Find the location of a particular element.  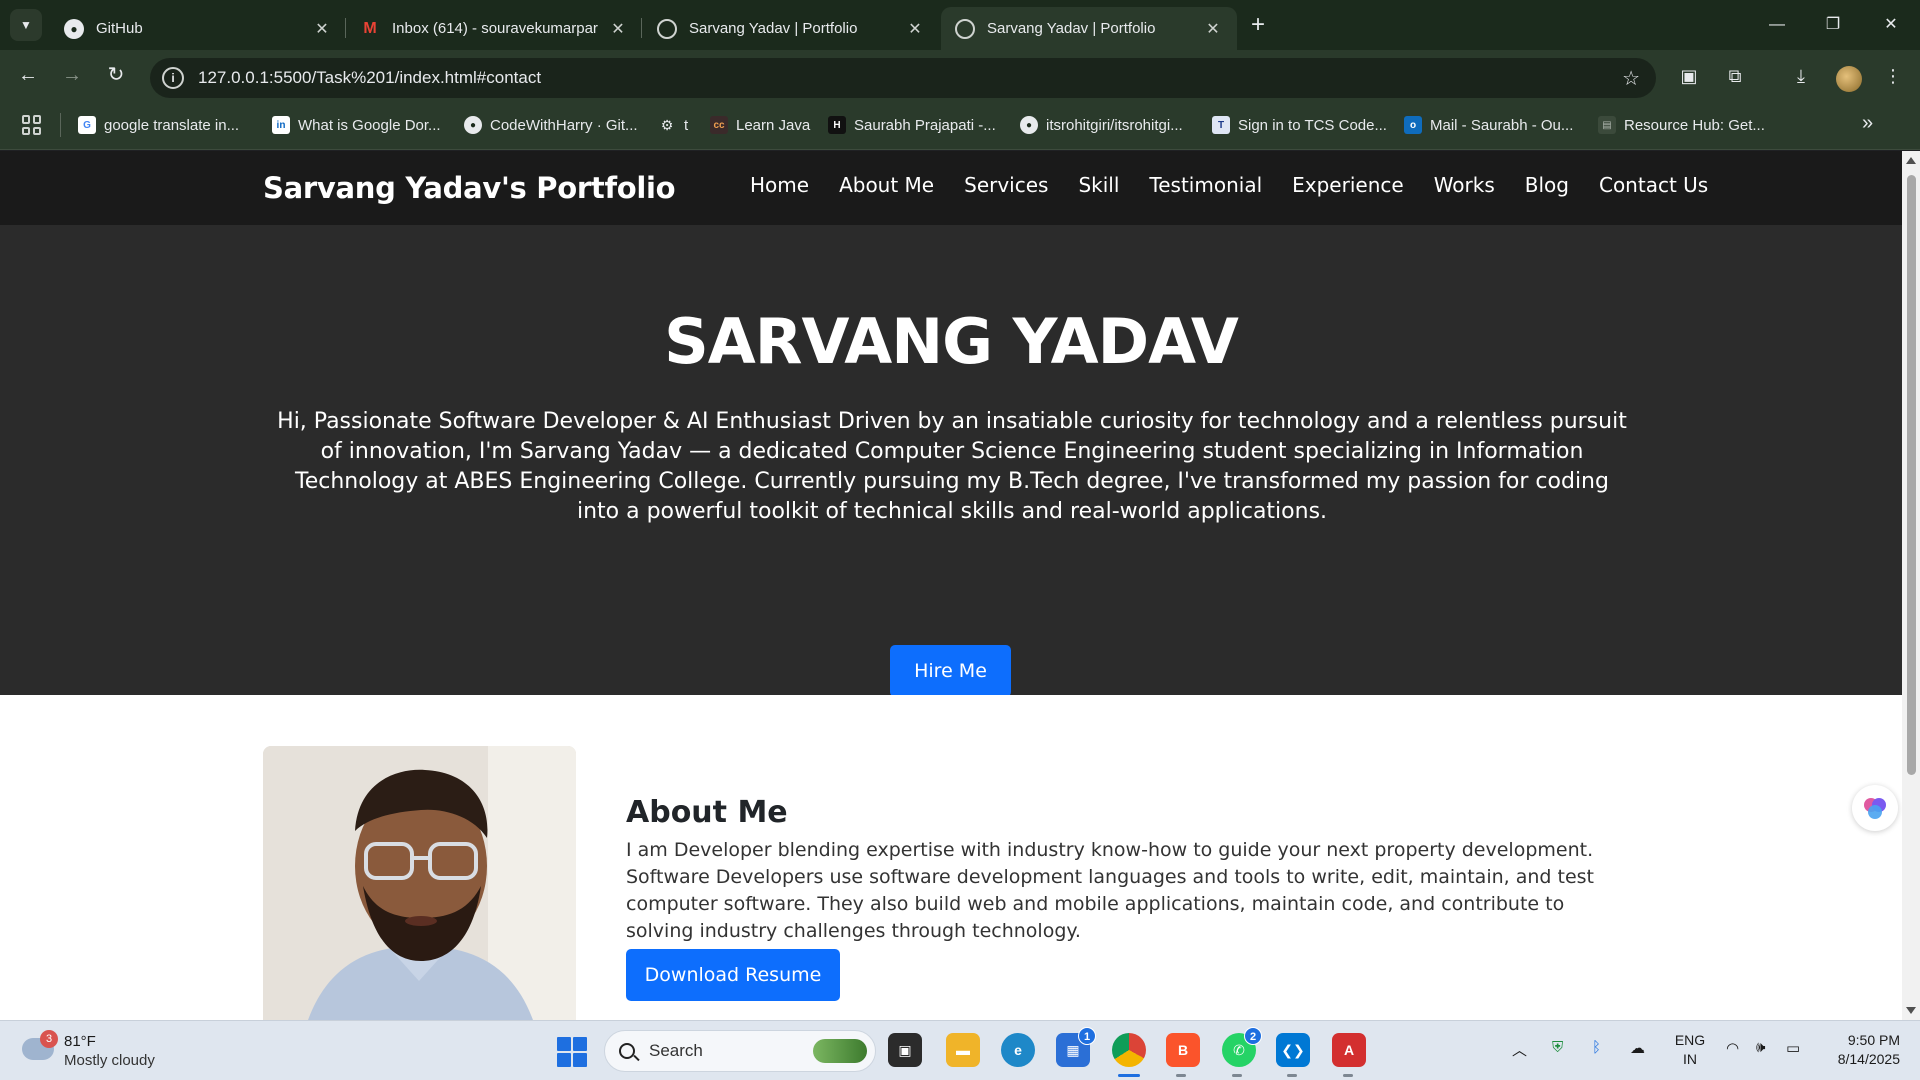

taskbar-search-label: Search is located at coordinates (676, 1050).